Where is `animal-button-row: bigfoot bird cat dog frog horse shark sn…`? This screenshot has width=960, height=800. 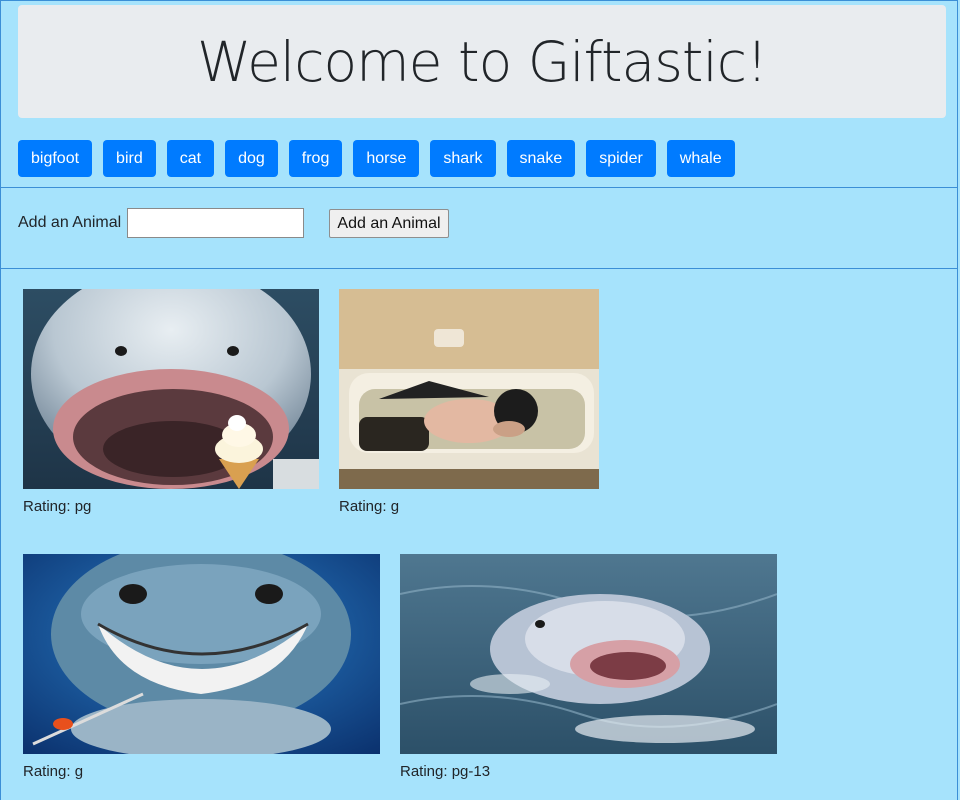
animal-button-row: bigfoot bird cat dog frog horse shark sn… is located at coordinates (382, 158).